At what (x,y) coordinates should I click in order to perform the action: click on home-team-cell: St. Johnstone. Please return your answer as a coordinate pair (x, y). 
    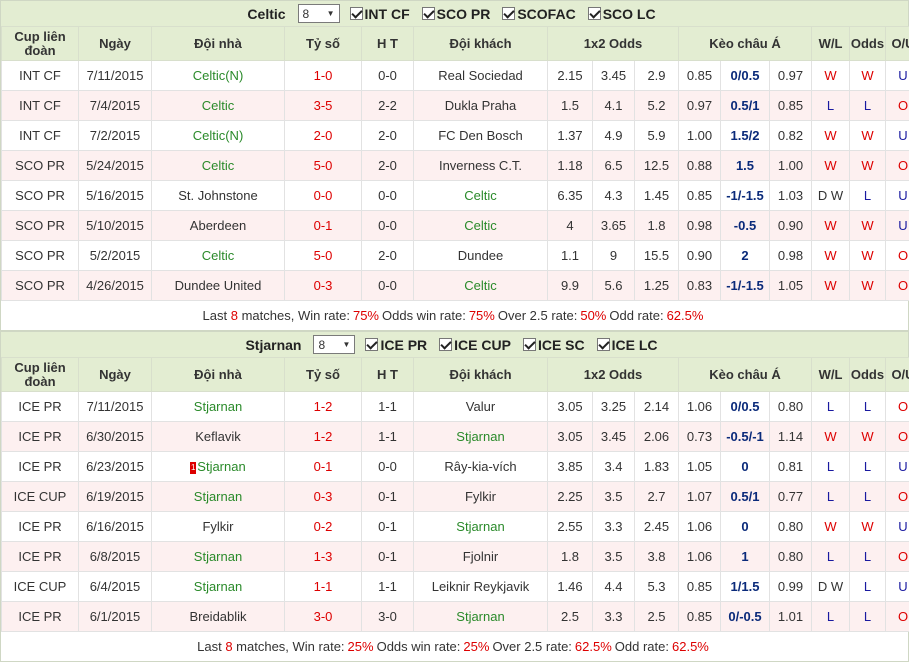
    Looking at the image, I should click on (218, 195).